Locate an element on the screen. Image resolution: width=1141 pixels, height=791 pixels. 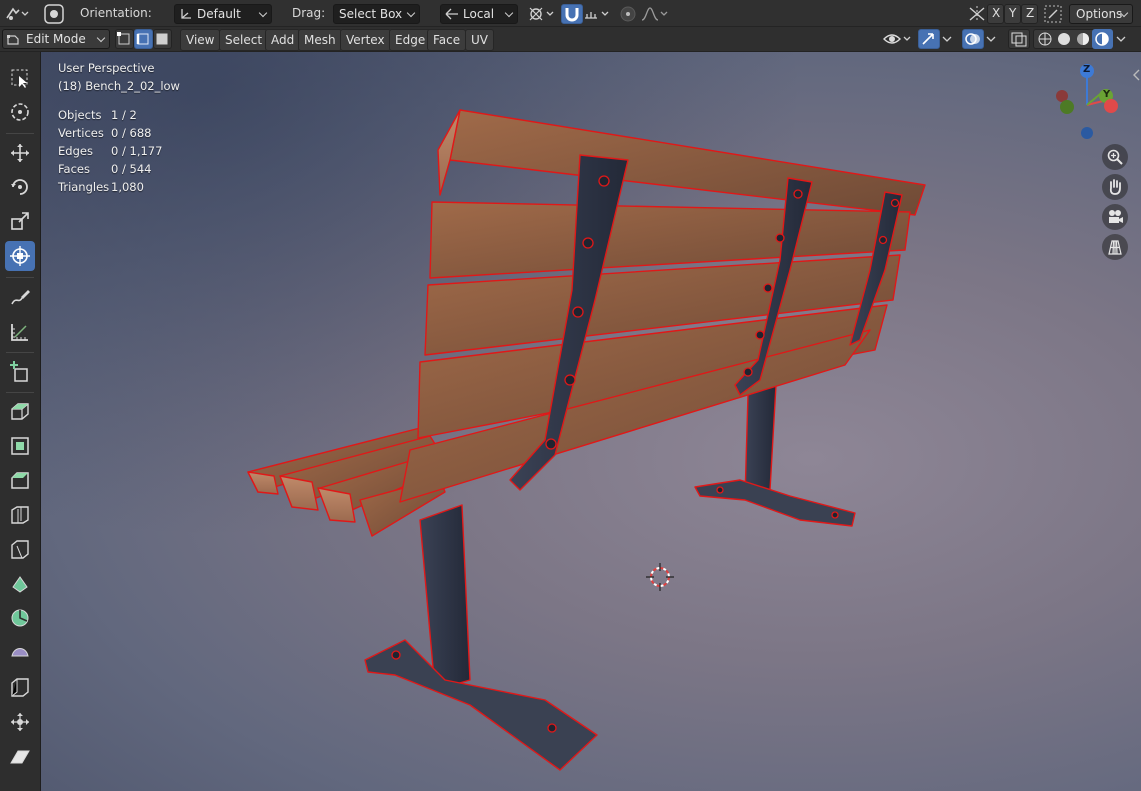
tool-transform is located at coordinates (20, 256).